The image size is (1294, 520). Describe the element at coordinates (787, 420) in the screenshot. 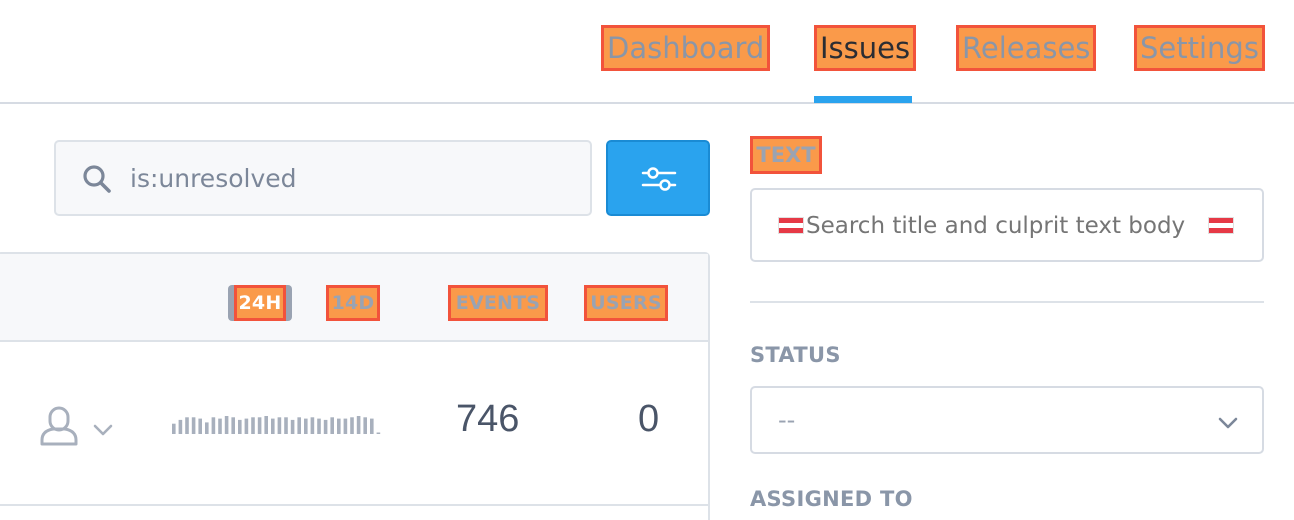

I see `status-select-value: --` at that location.